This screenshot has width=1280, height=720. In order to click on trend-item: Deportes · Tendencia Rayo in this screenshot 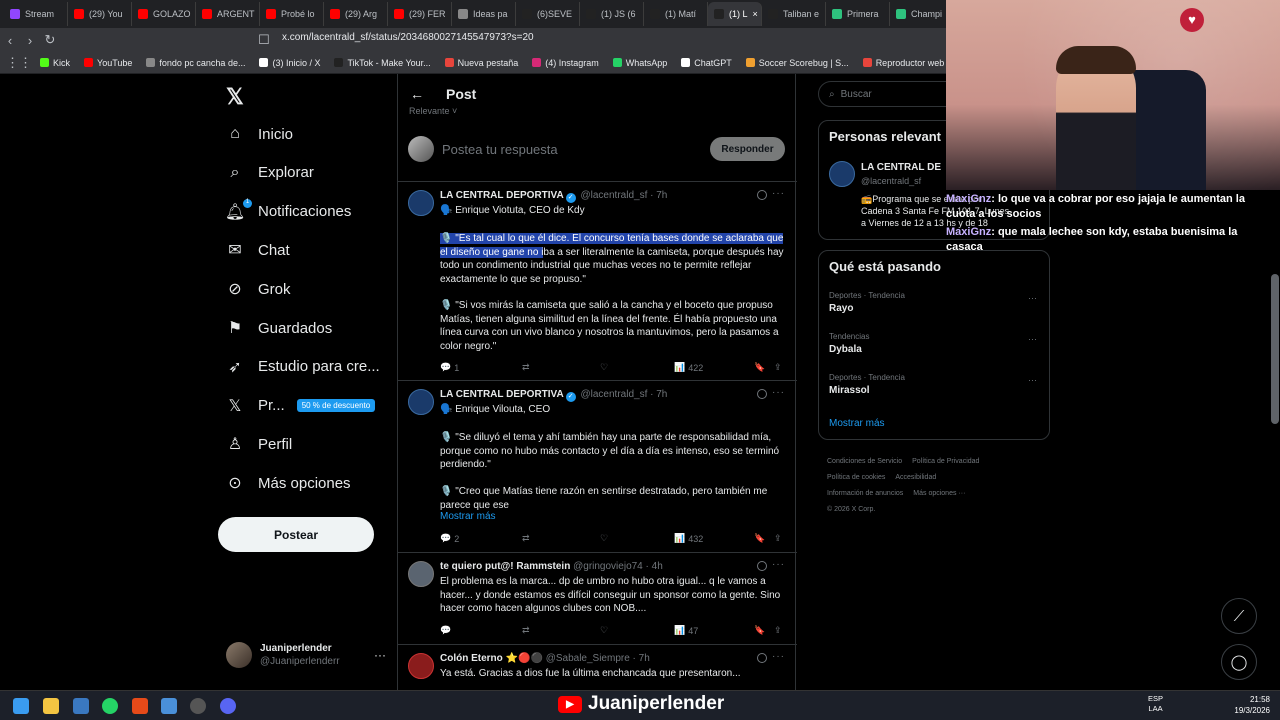, I will do `click(867, 302)`.